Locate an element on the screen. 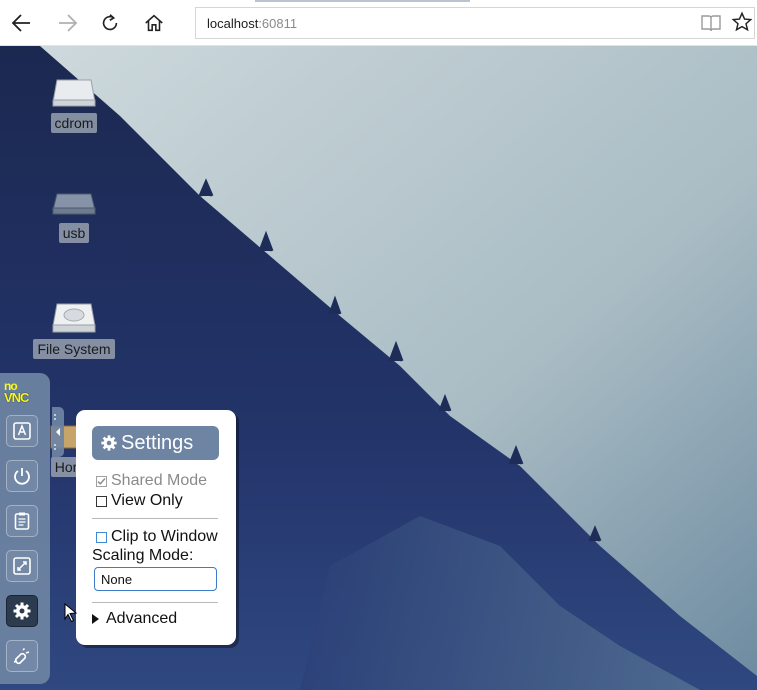  checkmark-icon is located at coordinates (101, 481).